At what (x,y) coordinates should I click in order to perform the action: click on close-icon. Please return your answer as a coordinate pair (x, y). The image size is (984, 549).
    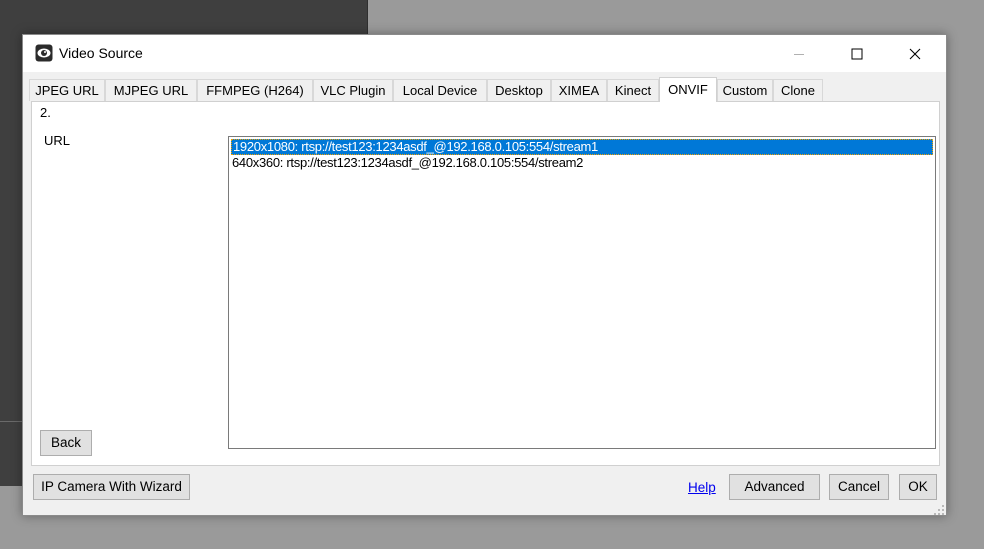
    Looking at the image, I should click on (915, 53).